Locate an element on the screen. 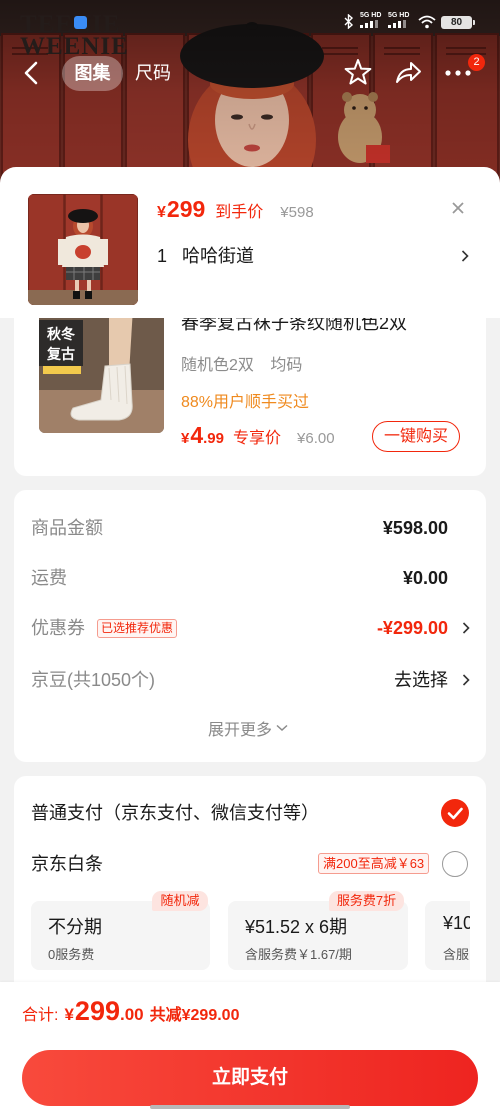  one-click-buy-button: 一键购买 is located at coordinates (416, 436).